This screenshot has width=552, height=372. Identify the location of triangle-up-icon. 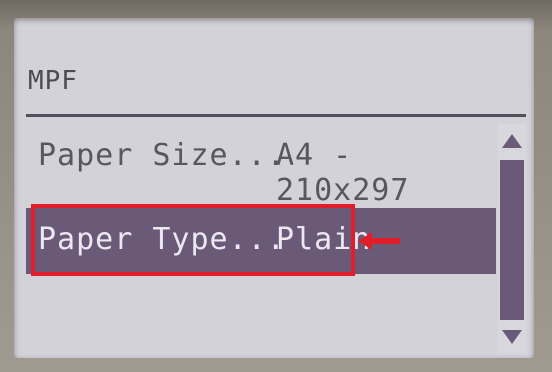
(512, 141).